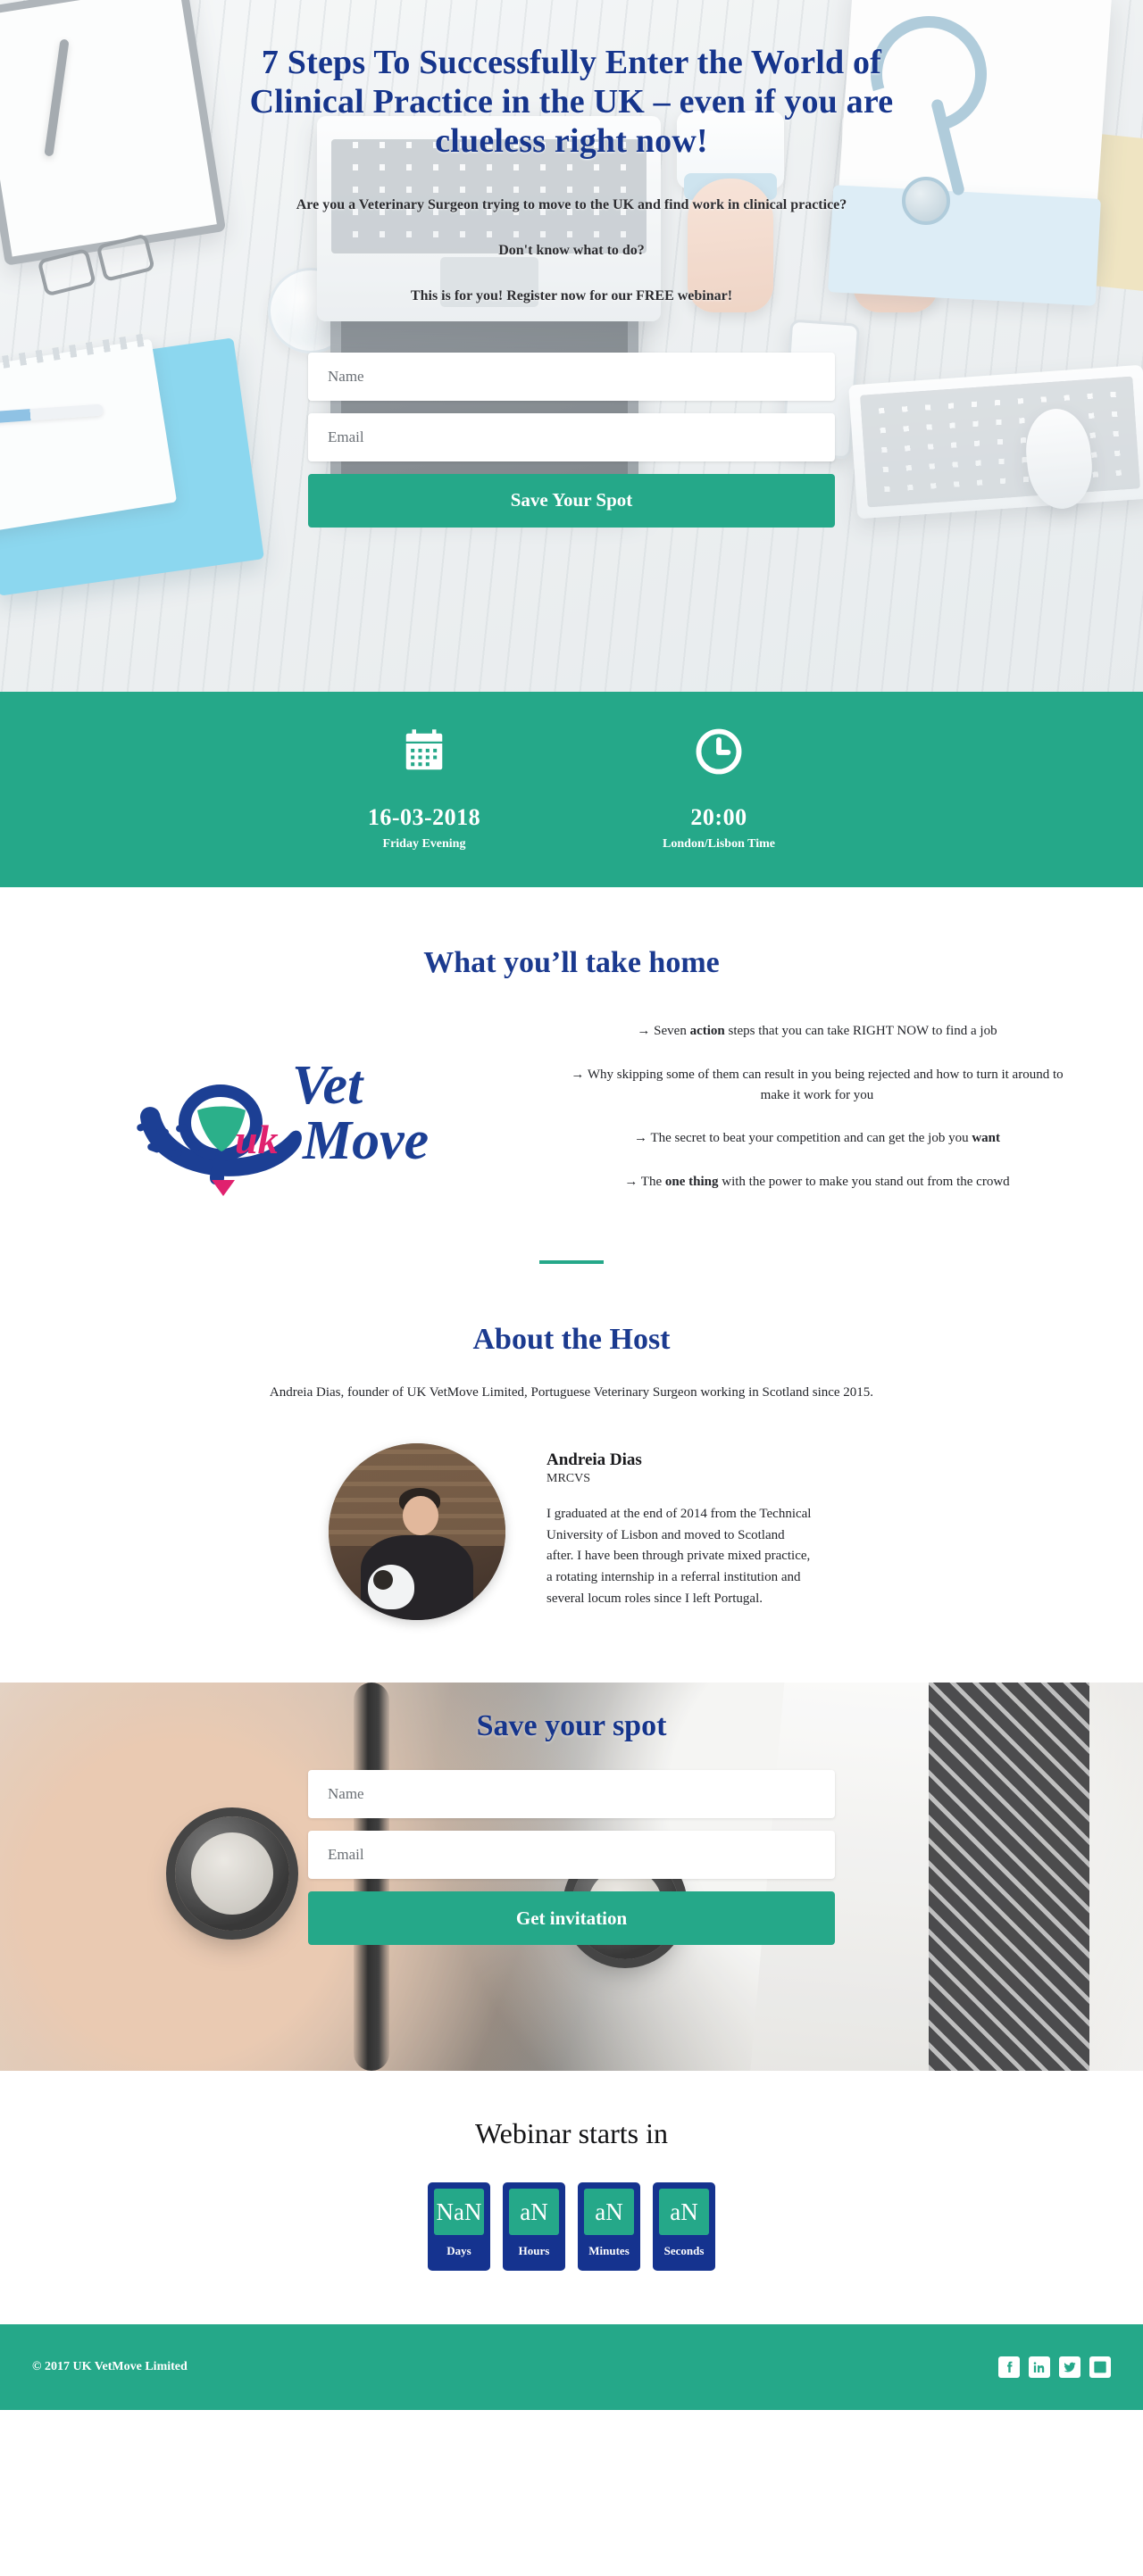  I want to click on avatar, so click(417, 1532).